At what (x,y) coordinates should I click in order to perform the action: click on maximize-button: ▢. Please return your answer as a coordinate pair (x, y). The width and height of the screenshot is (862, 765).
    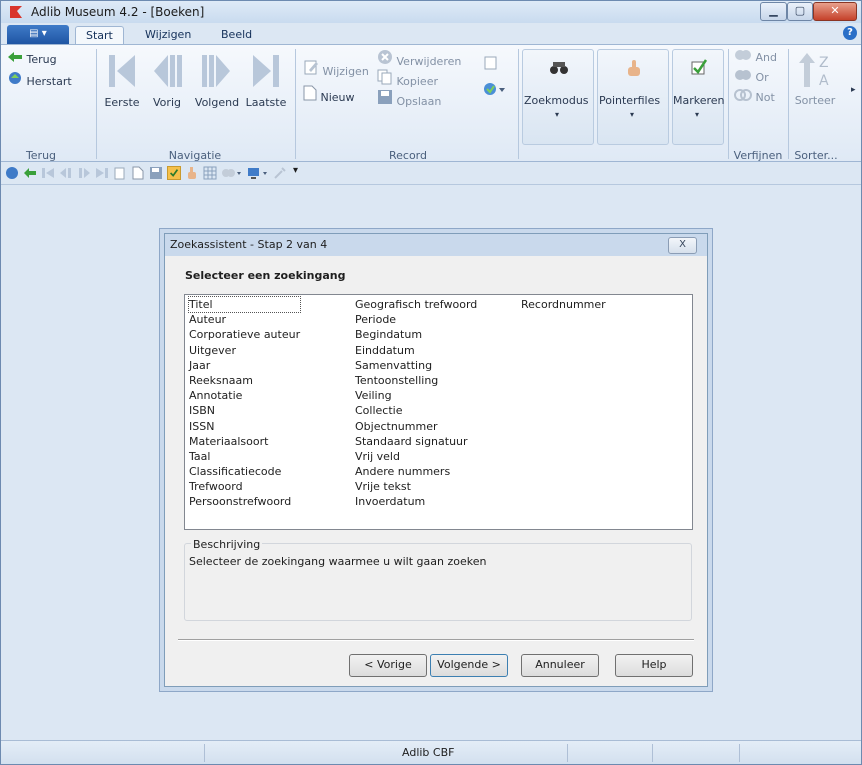
    Looking at the image, I should click on (800, 11).